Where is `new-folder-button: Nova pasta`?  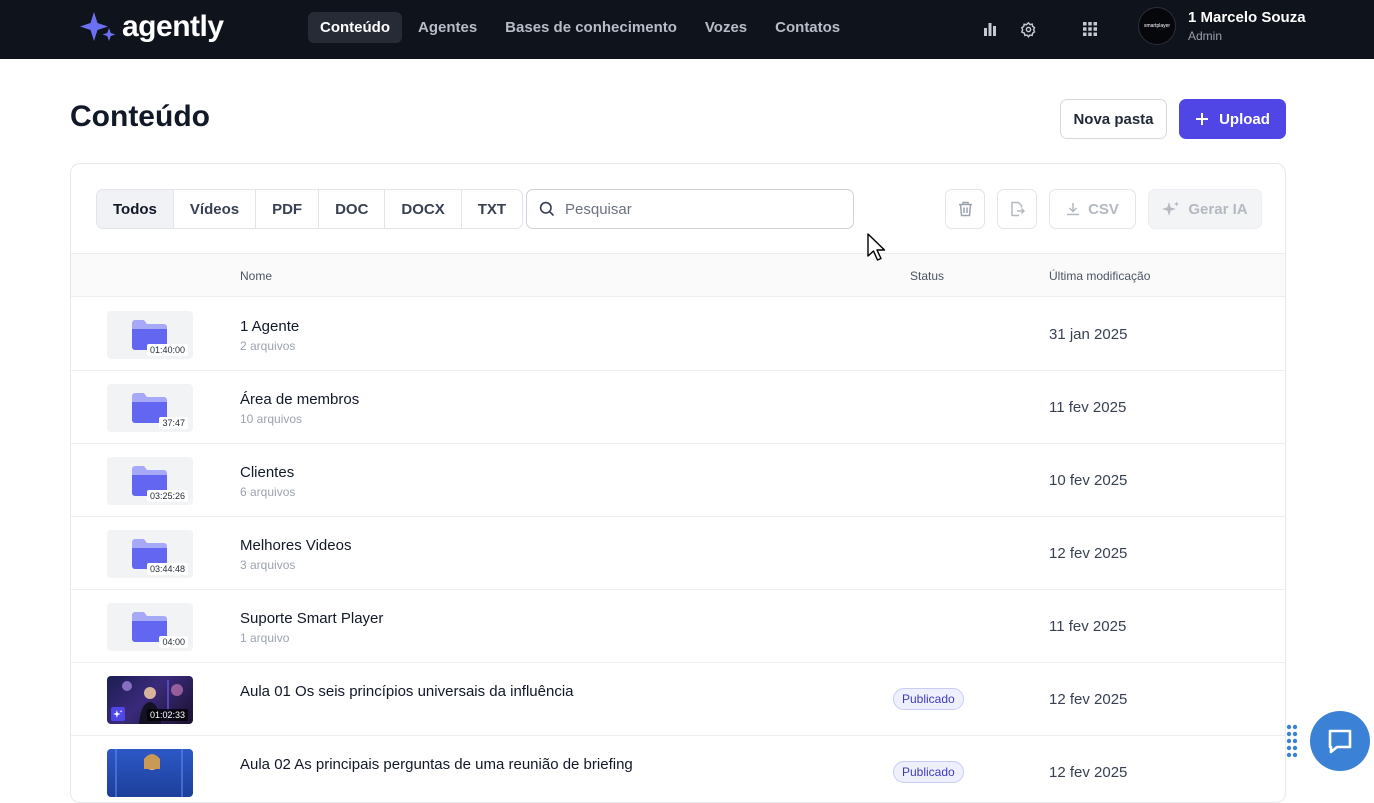 new-folder-button: Nova pasta is located at coordinates (1113, 119).